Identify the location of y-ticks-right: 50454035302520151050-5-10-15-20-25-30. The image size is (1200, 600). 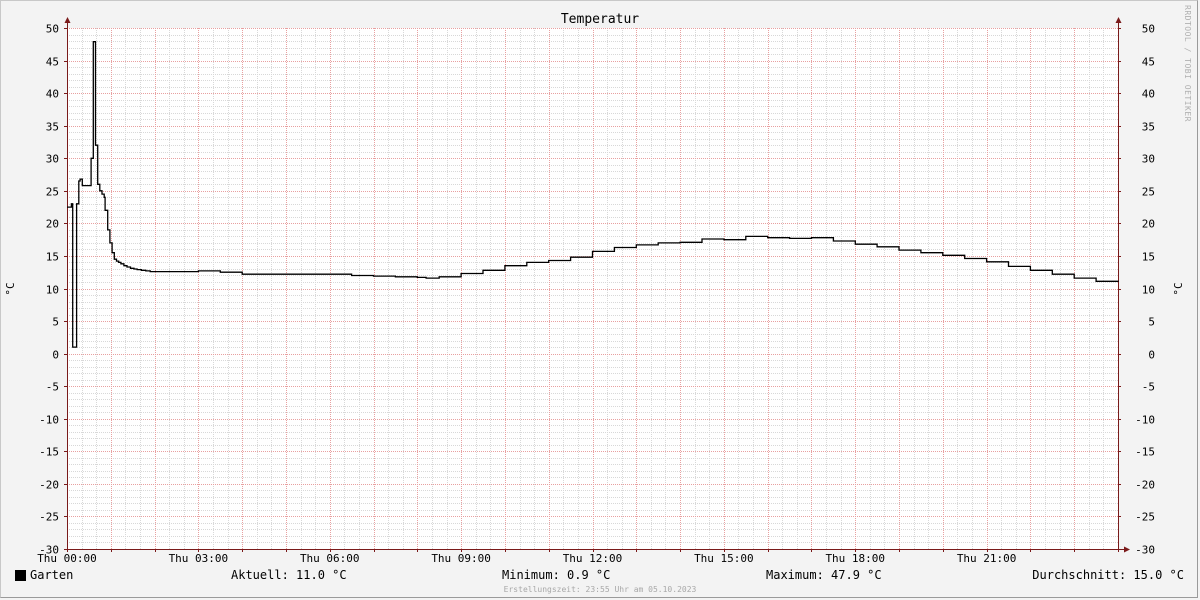
(1145, 290).